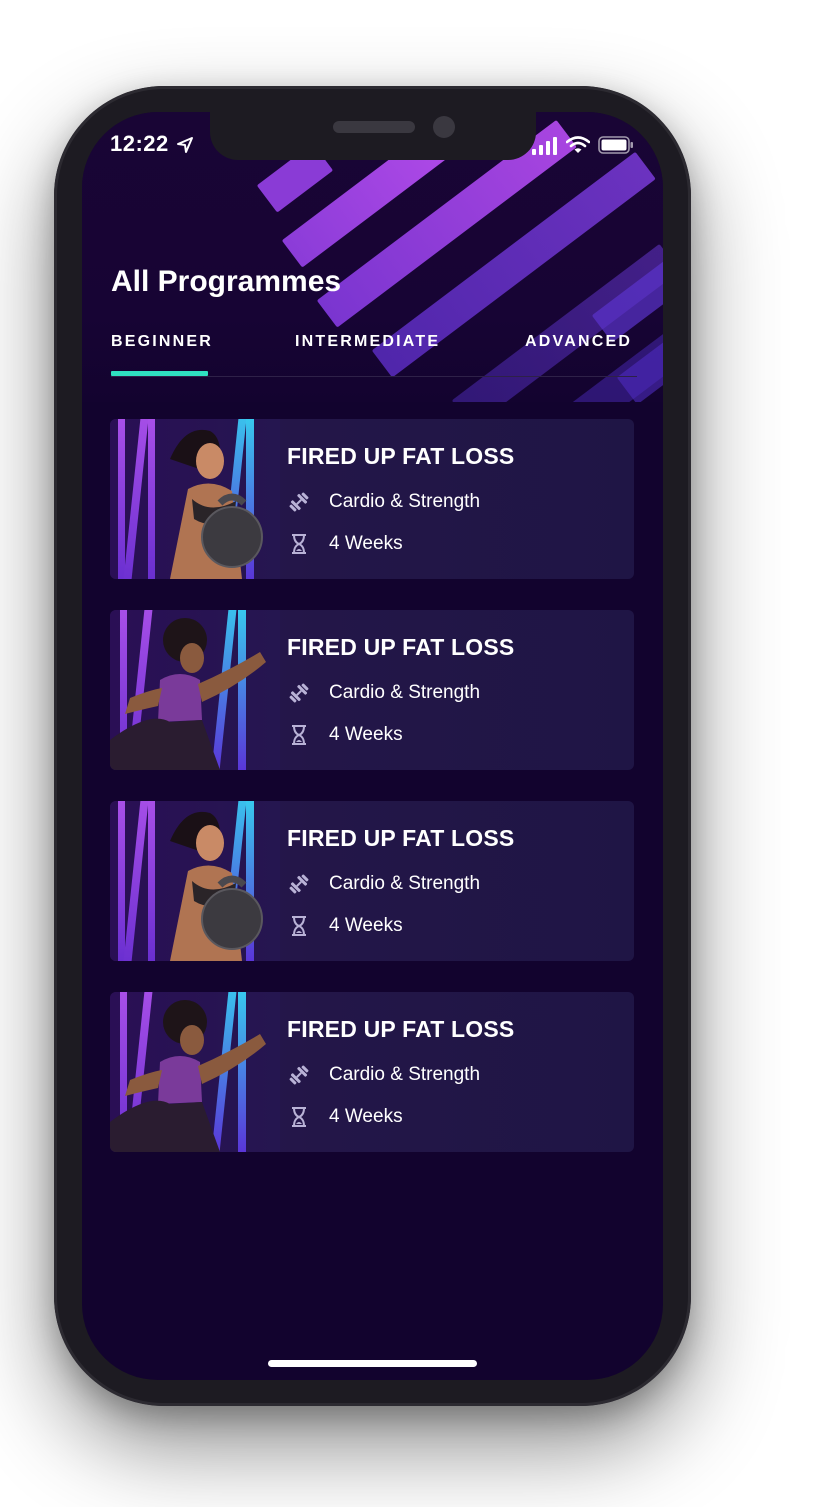 The width and height of the screenshot is (827, 1507). What do you see at coordinates (615, 145) in the screenshot?
I see `battery-icon` at bounding box center [615, 145].